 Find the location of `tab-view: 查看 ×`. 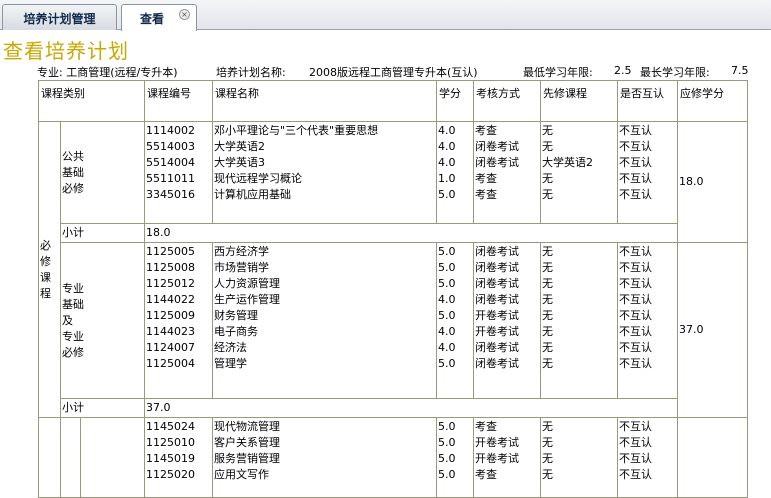

tab-view: 查看 × is located at coordinates (159, 17).